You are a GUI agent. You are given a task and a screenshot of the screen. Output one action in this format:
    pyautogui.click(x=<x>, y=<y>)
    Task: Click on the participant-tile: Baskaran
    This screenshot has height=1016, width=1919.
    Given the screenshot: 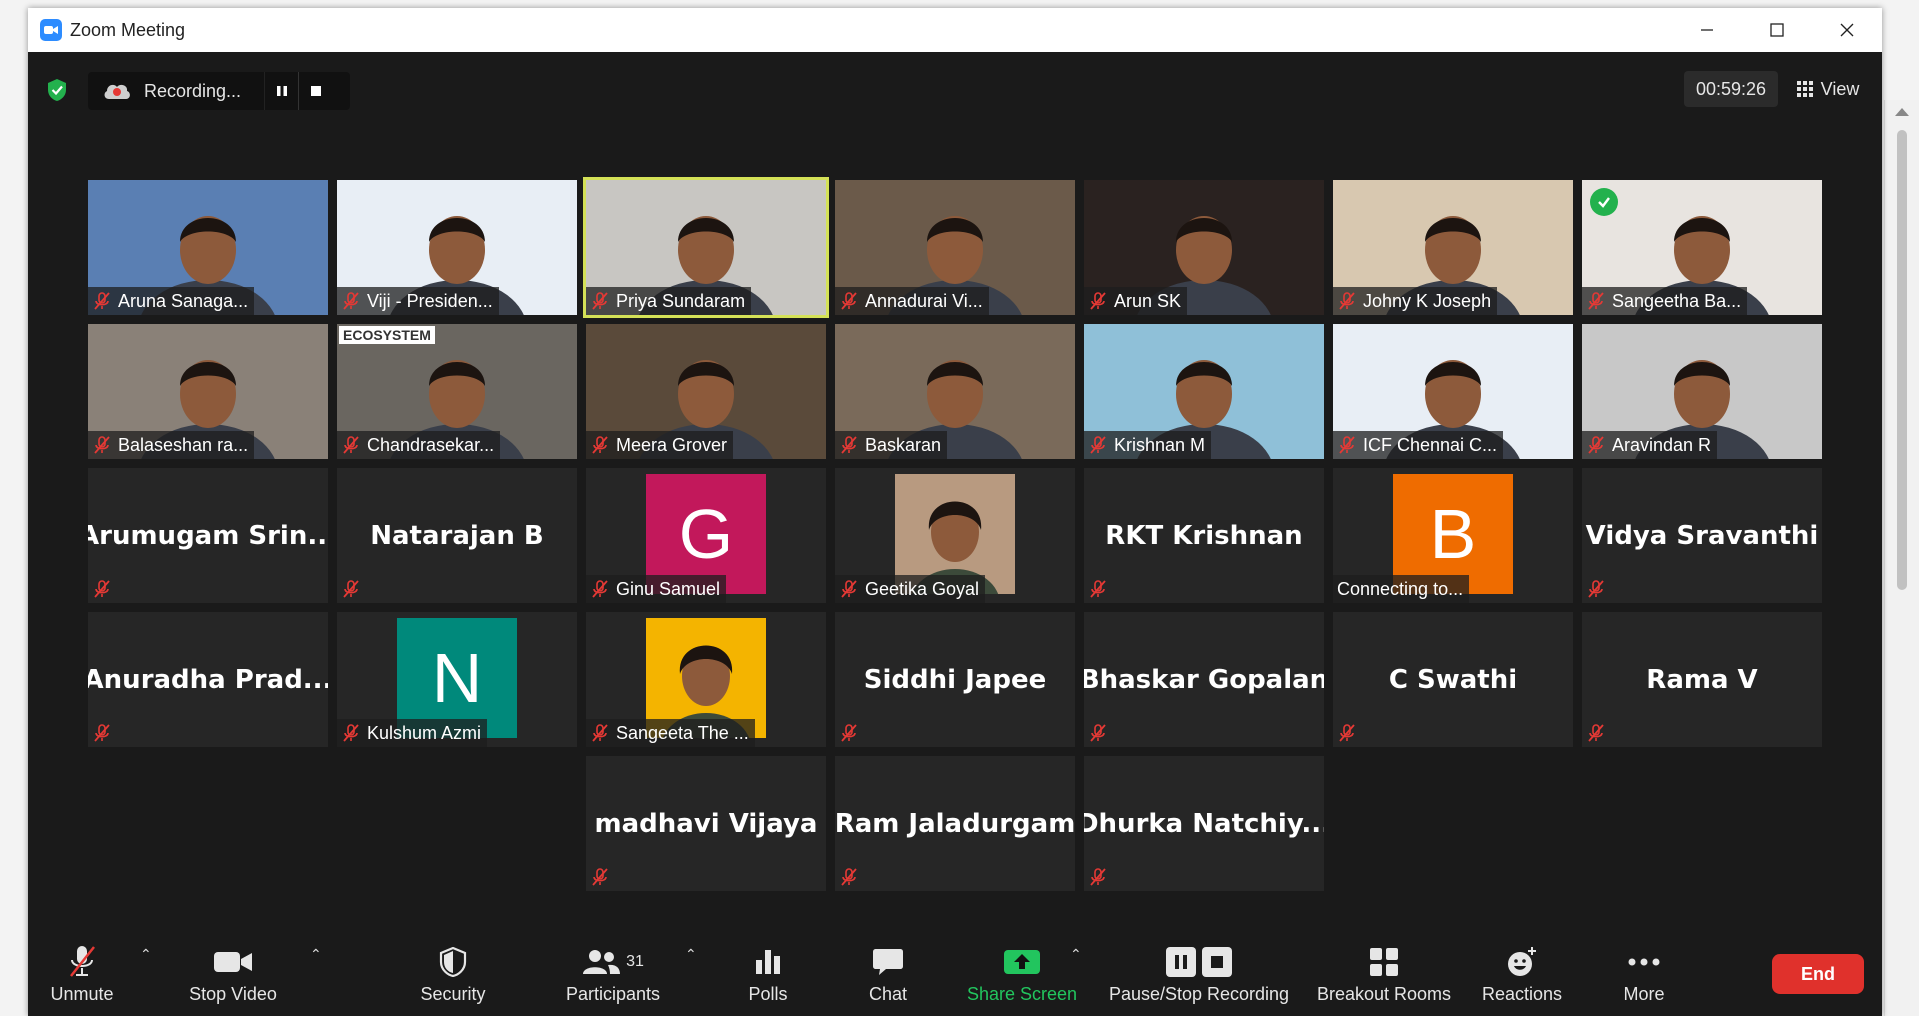 What is the action you would take?
    pyautogui.click(x=955, y=391)
    